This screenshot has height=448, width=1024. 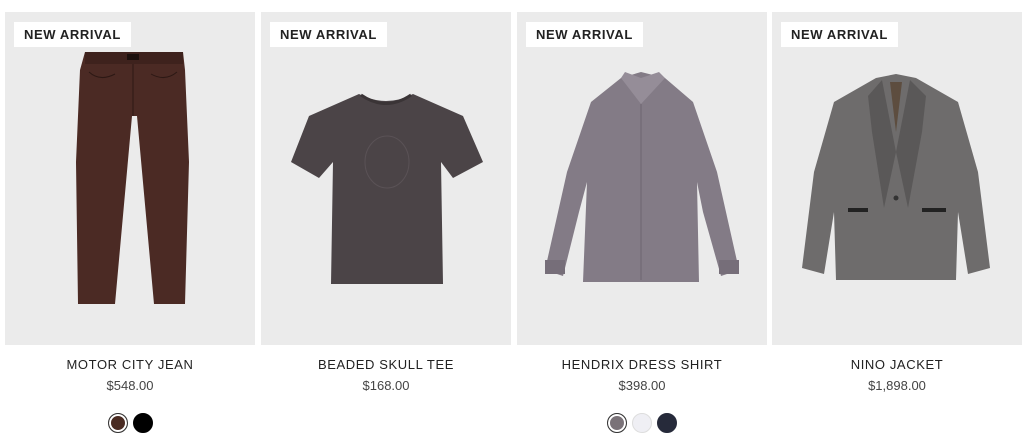 I want to click on product-price: $1,898.00, so click(x=897, y=385).